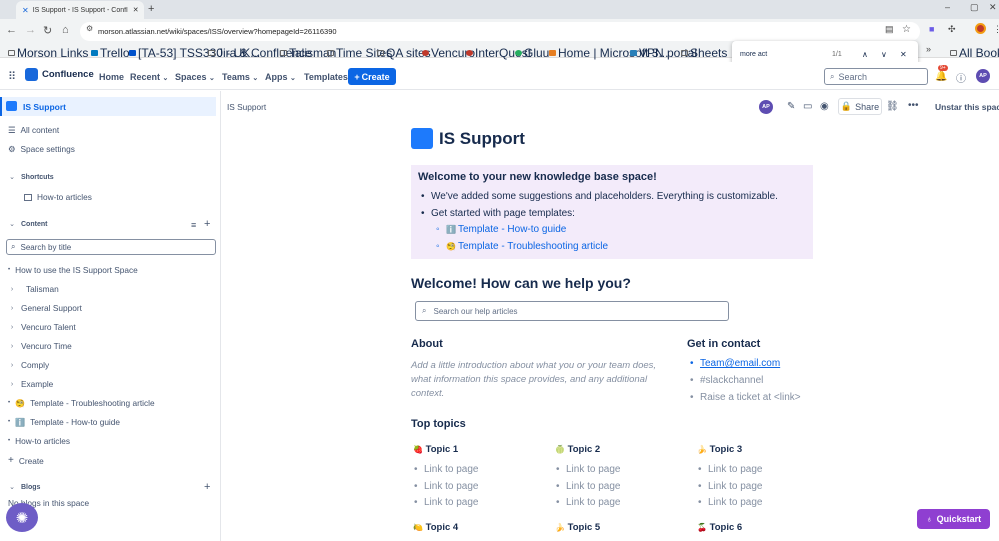  Describe the element at coordinates (207, 224) in the screenshot. I see `add-content-icon: +` at that location.